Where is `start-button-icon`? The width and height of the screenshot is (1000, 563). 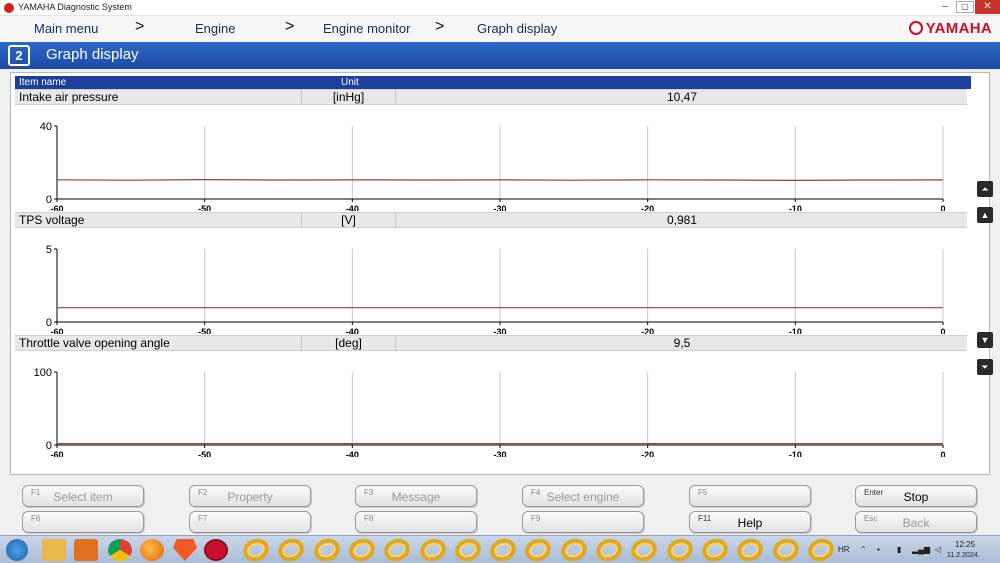
start-button-icon is located at coordinates (17, 550).